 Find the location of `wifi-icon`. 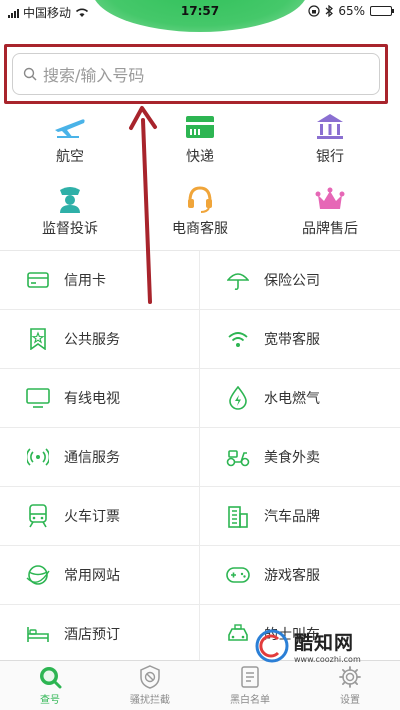

wifi-icon is located at coordinates (238, 339).